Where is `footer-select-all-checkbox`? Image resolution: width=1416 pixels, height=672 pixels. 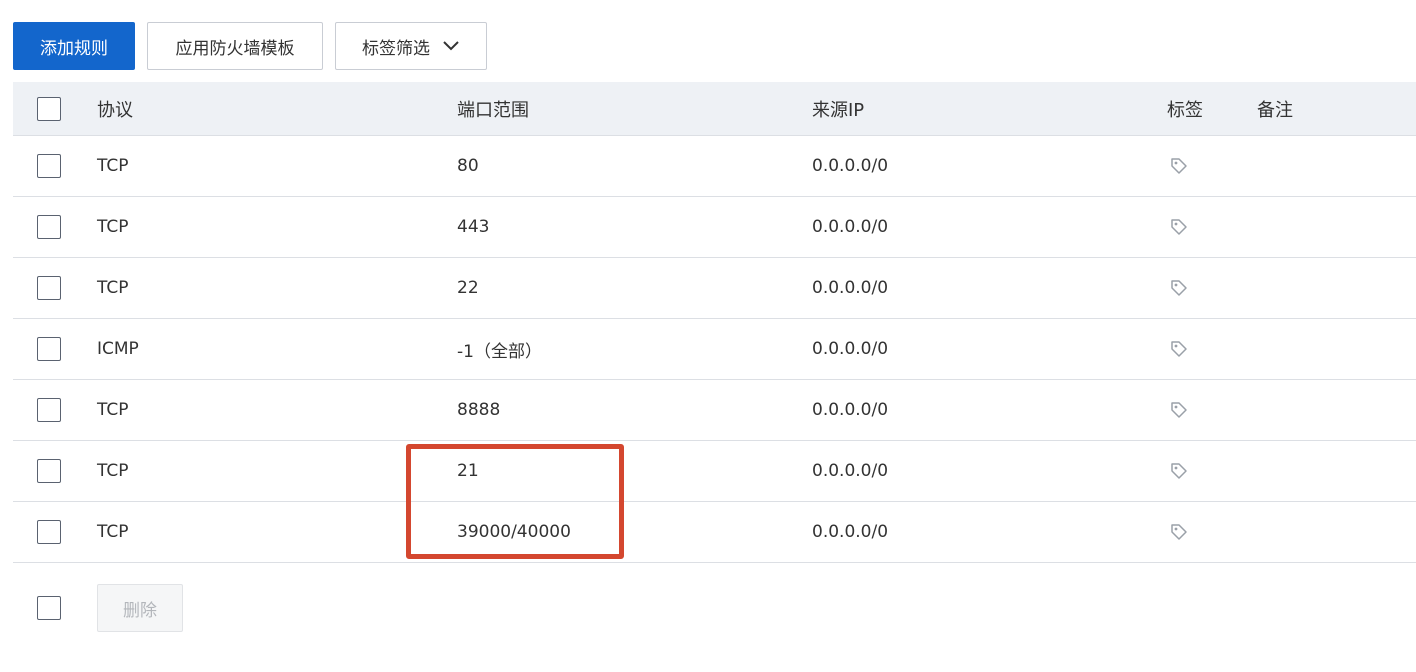 footer-select-all-checkbox is located at coordinates (49, 608).